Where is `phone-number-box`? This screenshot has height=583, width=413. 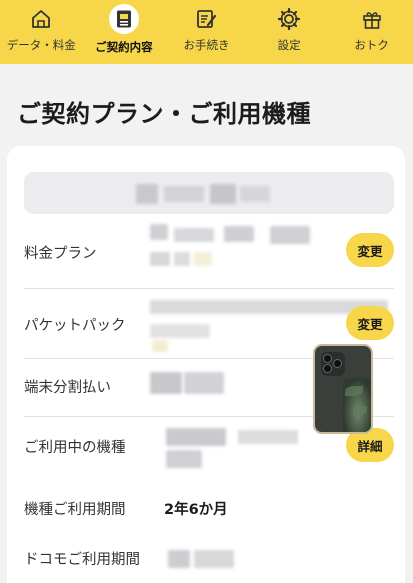 phone-number-box is located at coordinates (209, 193).